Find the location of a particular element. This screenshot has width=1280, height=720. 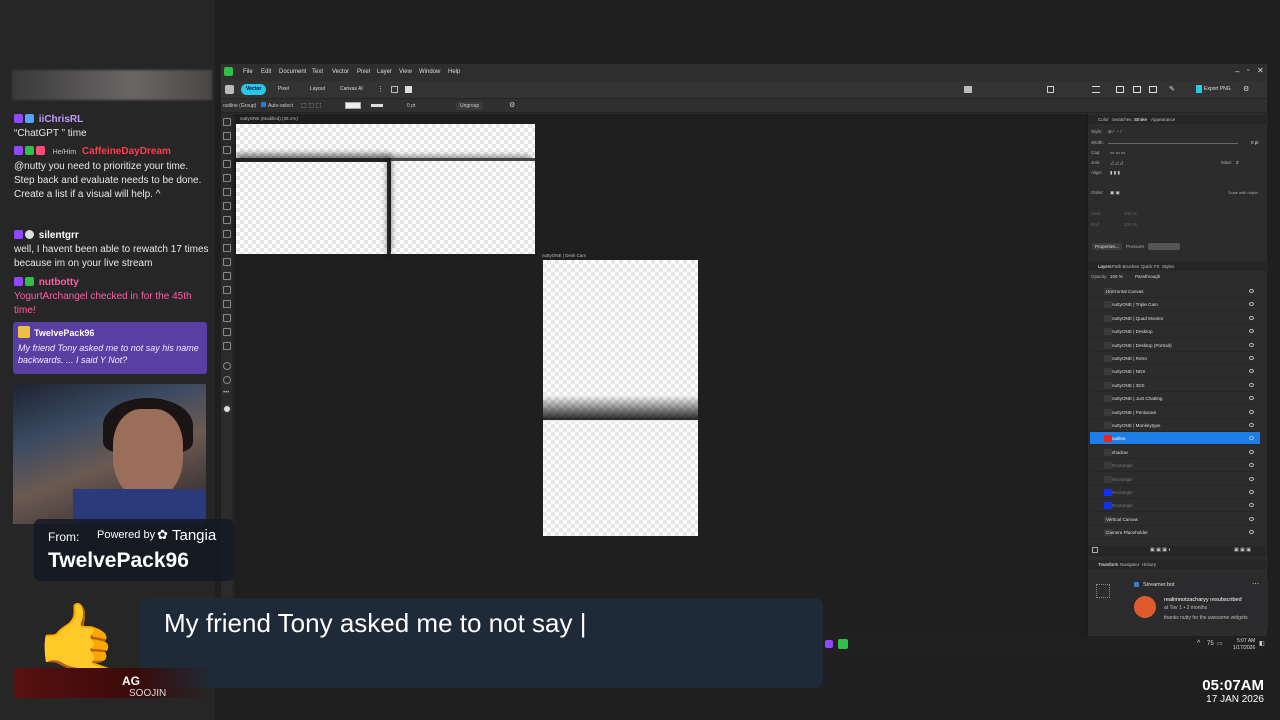

corner-tool-icon is located at coordinates (227, 164).